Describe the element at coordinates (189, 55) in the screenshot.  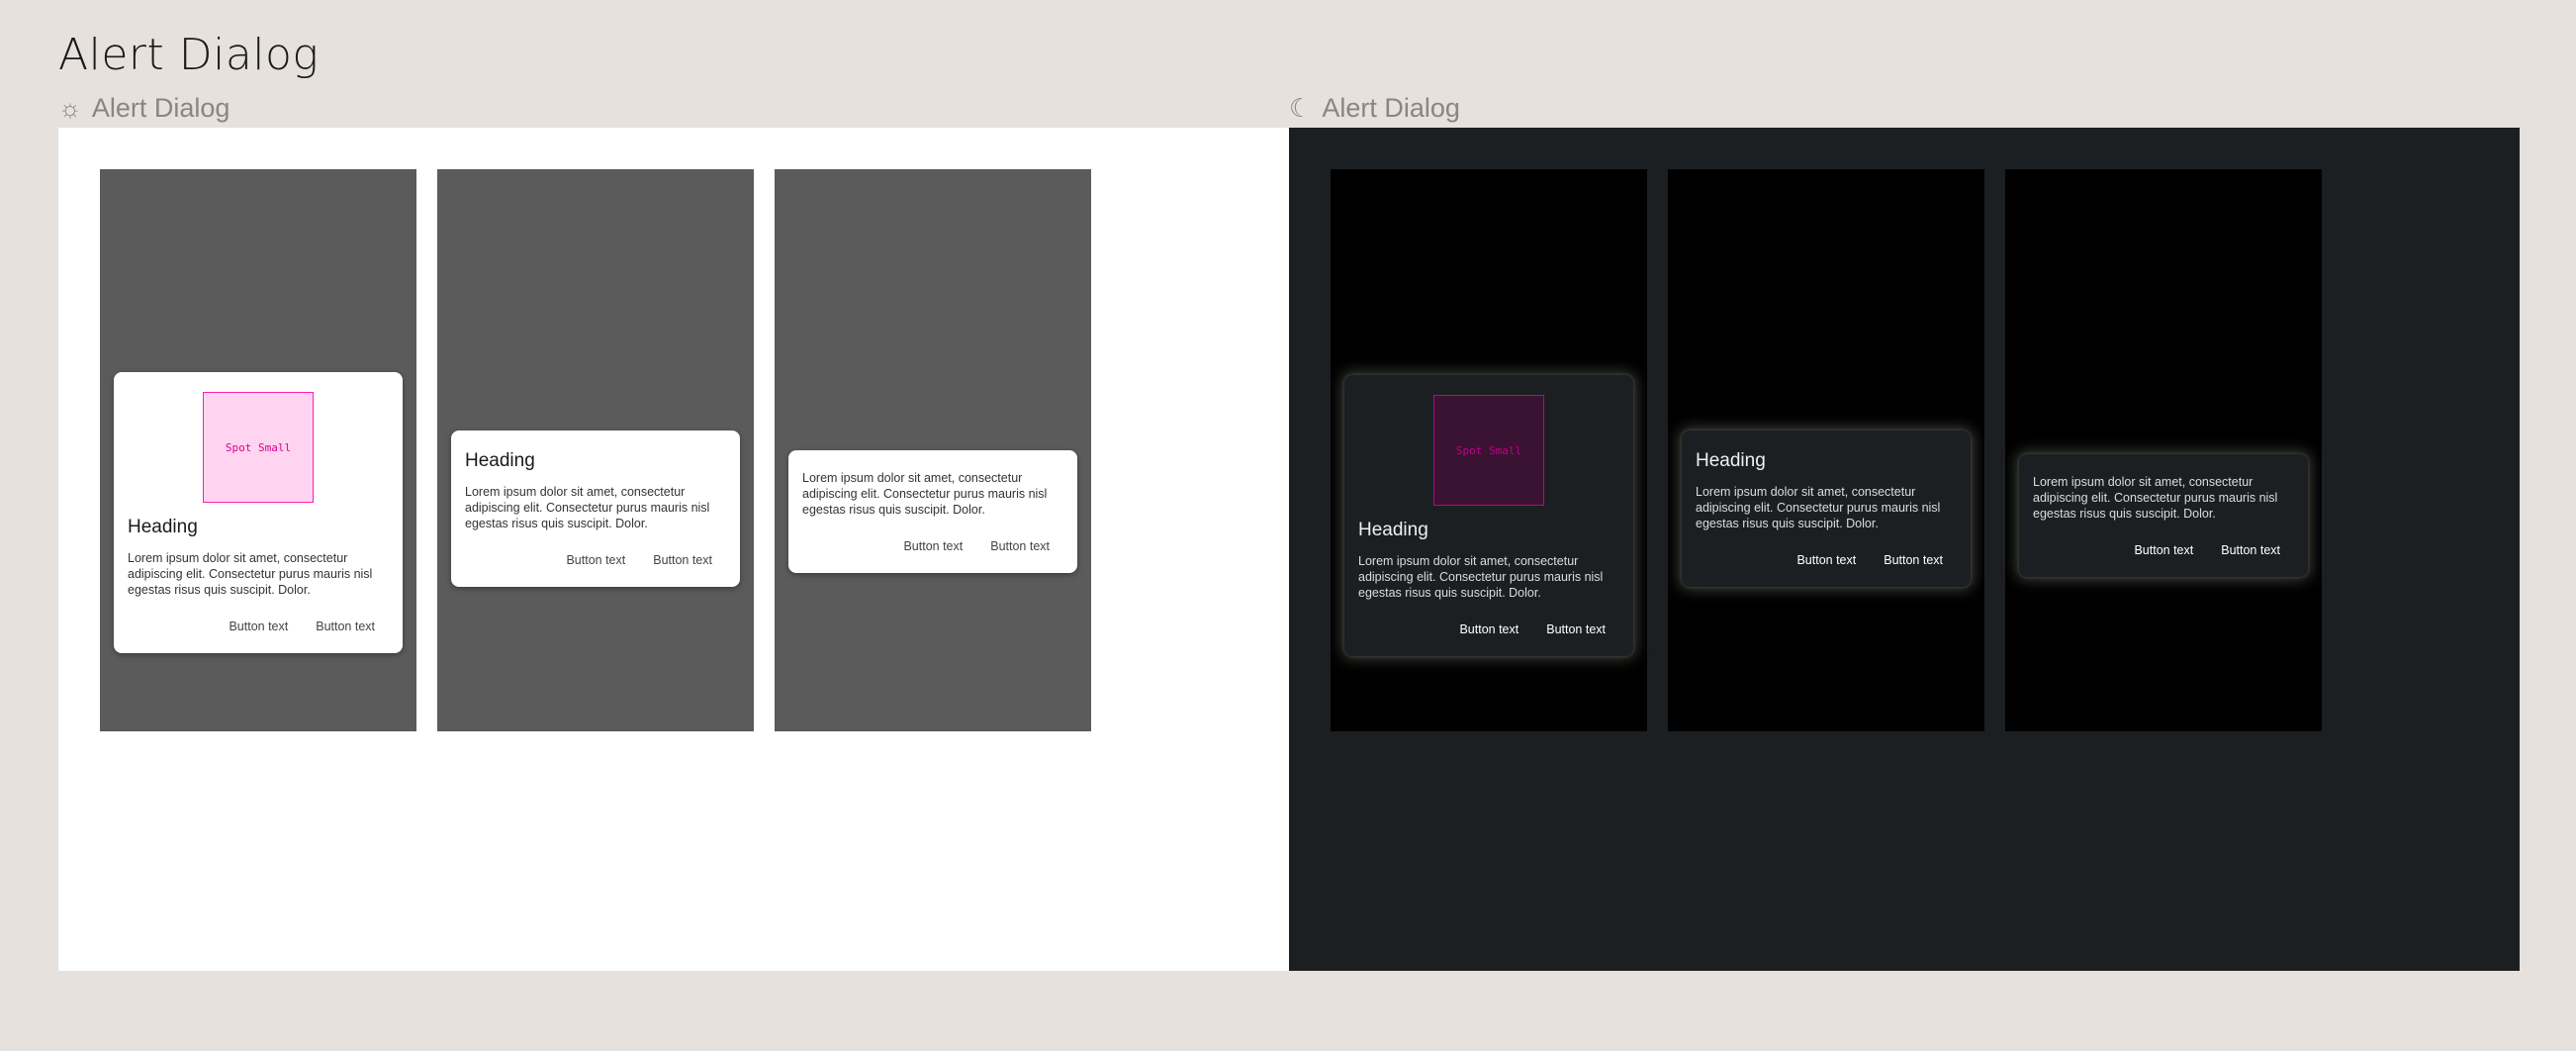
I see `page-title: Alert Dialog` at that location.